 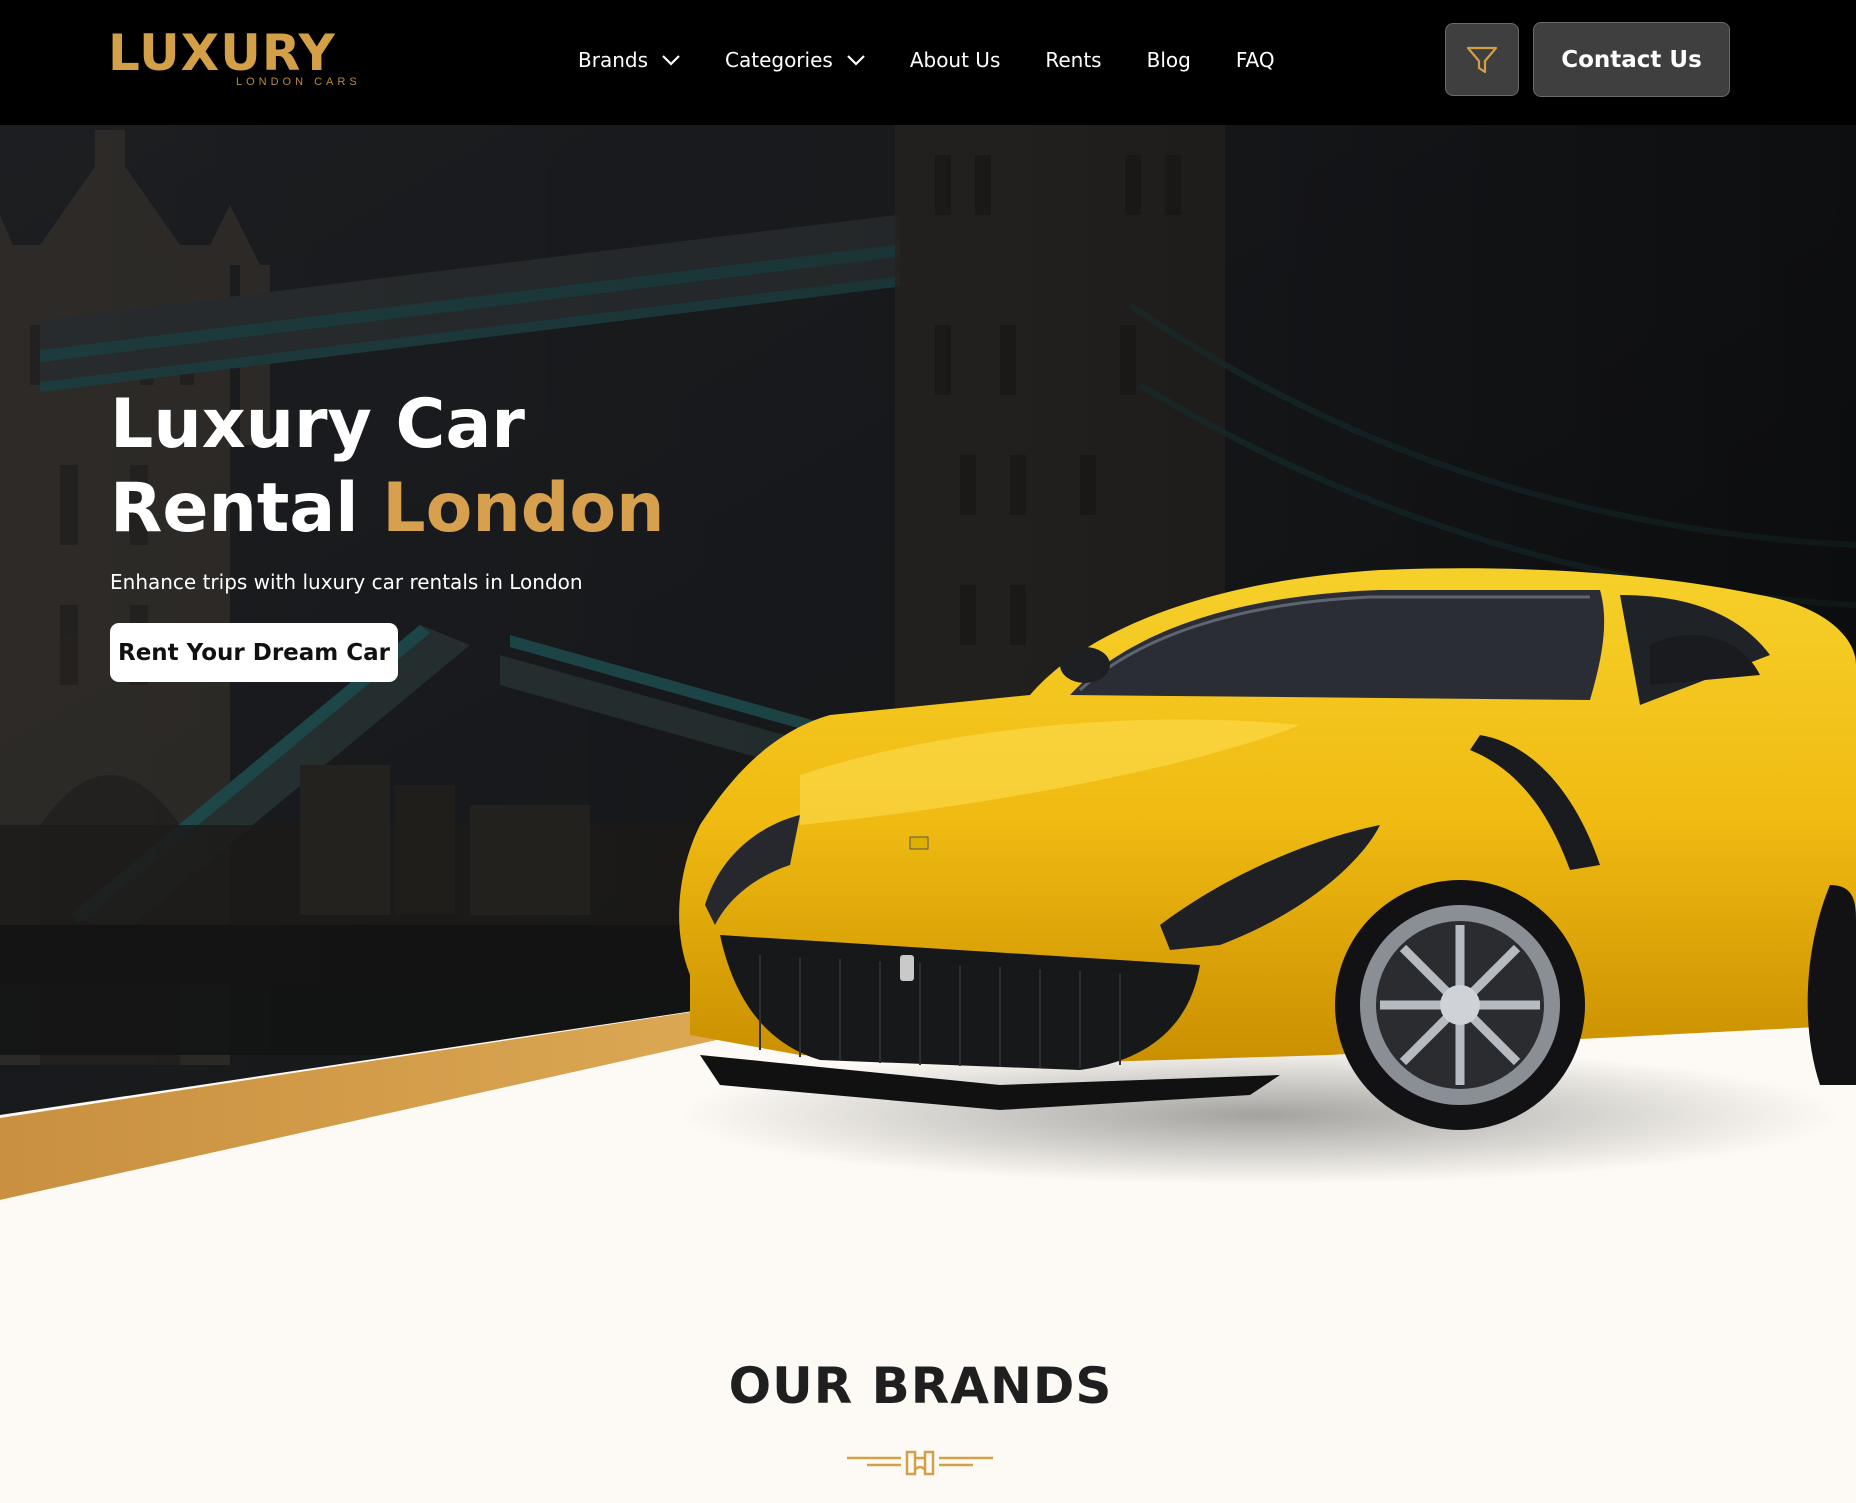 I want to click on nav-item-faq: FAQ, so click(x=1255, y=60).